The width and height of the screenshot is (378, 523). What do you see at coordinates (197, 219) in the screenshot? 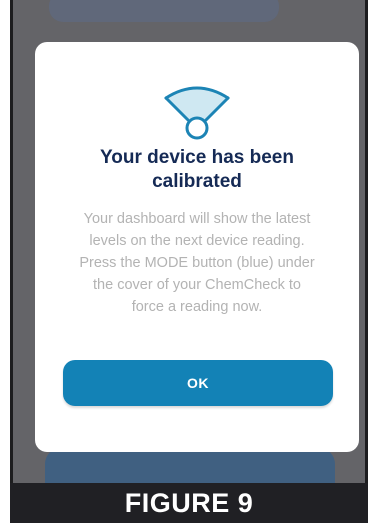
I see `dialog-message-line: Your dashboard will show the latest` at bounding box center [197, 219].